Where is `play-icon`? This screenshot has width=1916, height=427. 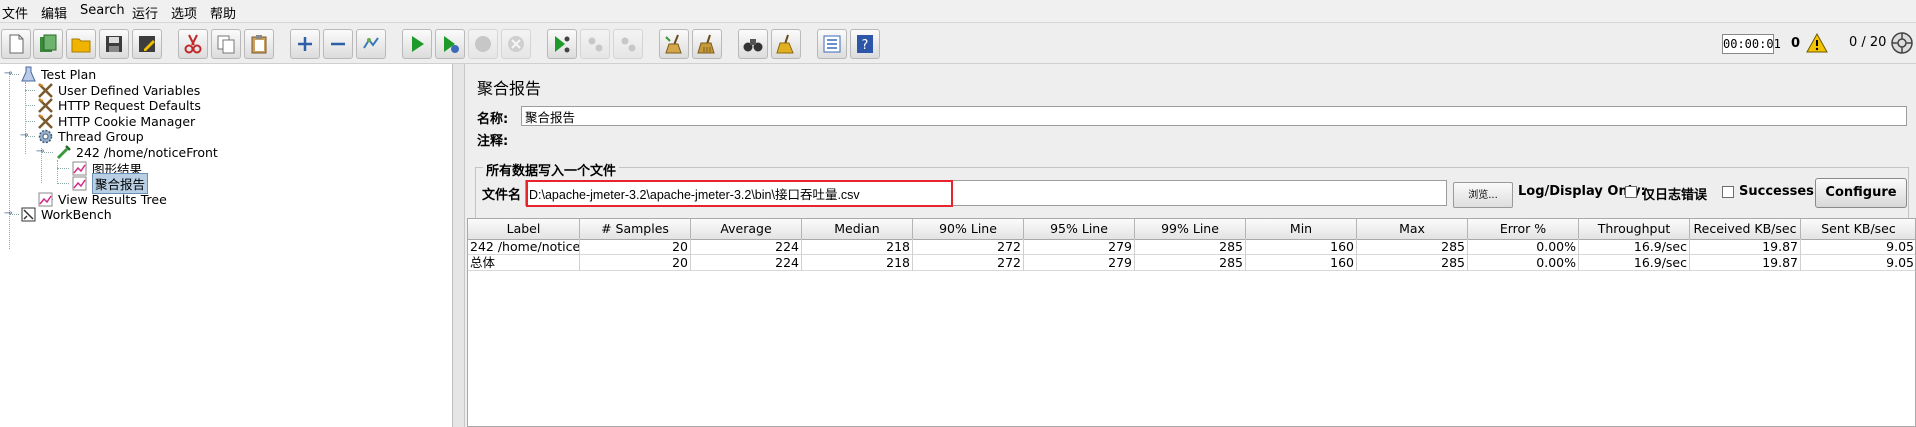 play-icon is located at coordinates (418, 44).